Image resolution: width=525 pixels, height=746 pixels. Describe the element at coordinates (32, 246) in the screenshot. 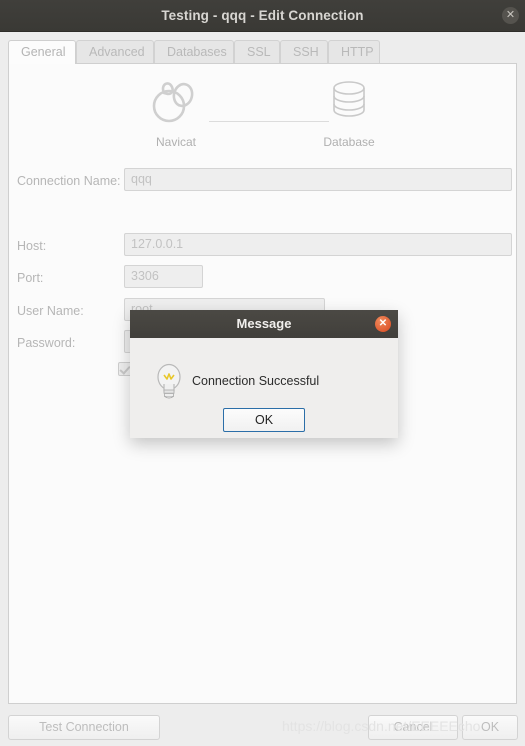

I see `label-host: Host:` at that location.